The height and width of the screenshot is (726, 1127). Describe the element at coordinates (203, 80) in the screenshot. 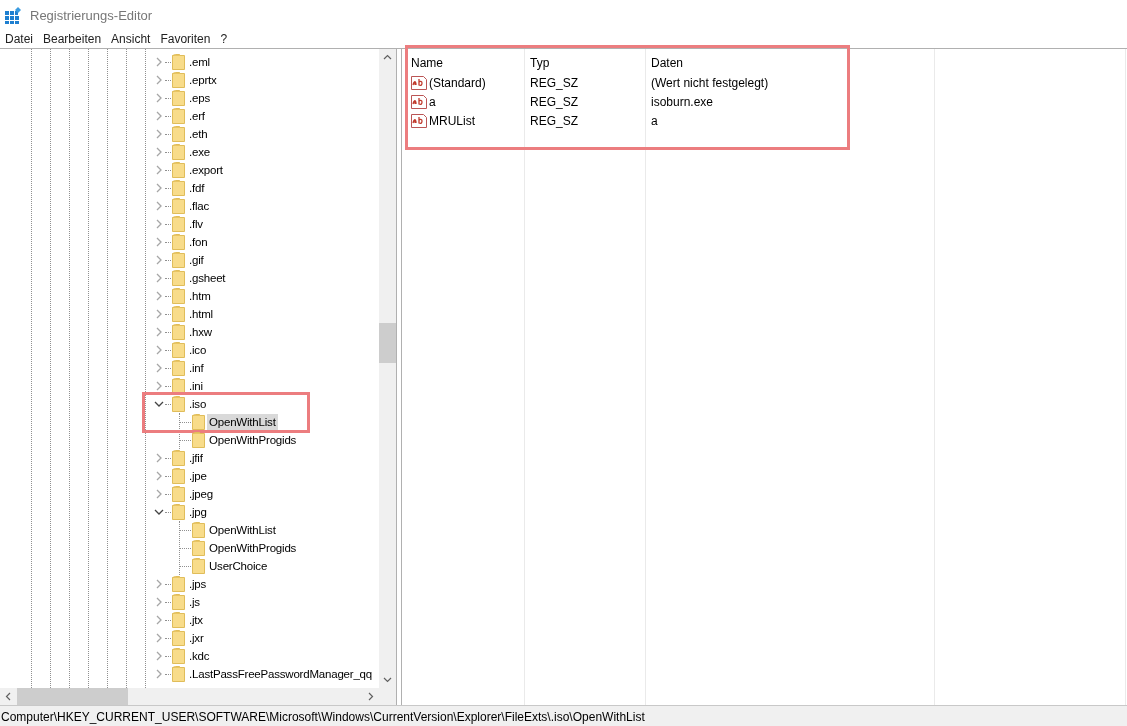

I see `tree-item: .eprtx` at that location.